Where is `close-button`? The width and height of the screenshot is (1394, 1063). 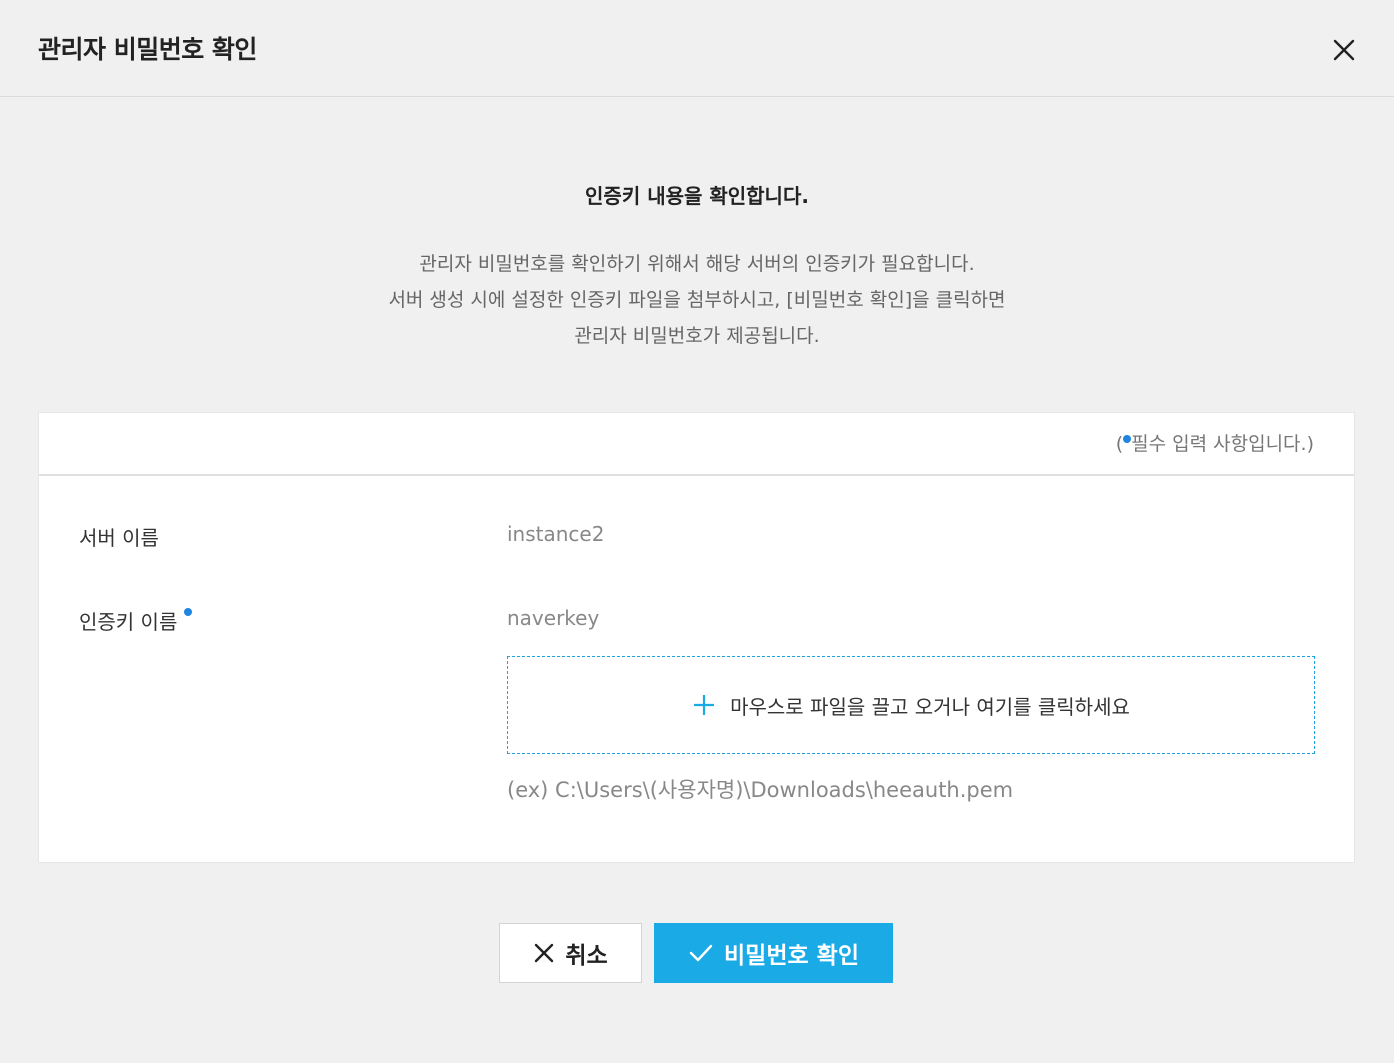 close-button is located at coordinates (1344, 50).